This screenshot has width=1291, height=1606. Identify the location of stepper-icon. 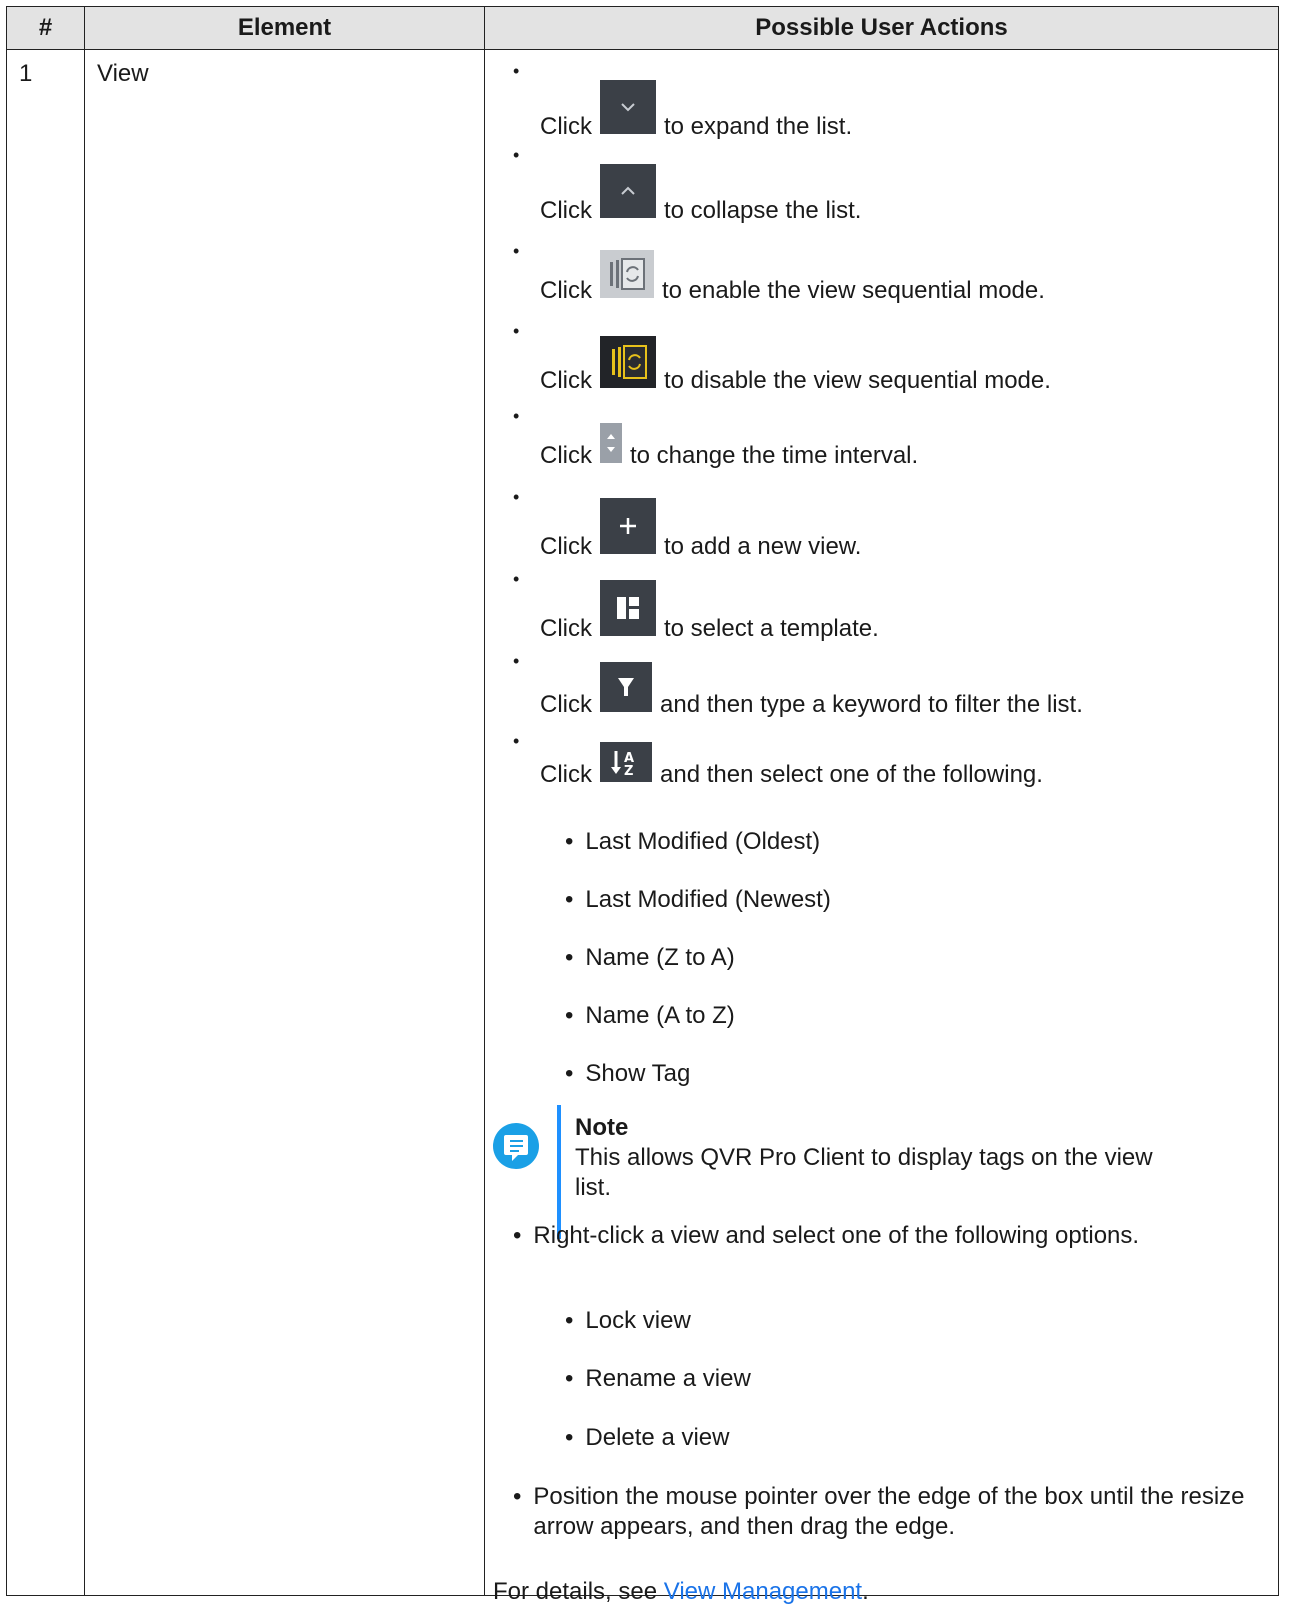
(611, 446).